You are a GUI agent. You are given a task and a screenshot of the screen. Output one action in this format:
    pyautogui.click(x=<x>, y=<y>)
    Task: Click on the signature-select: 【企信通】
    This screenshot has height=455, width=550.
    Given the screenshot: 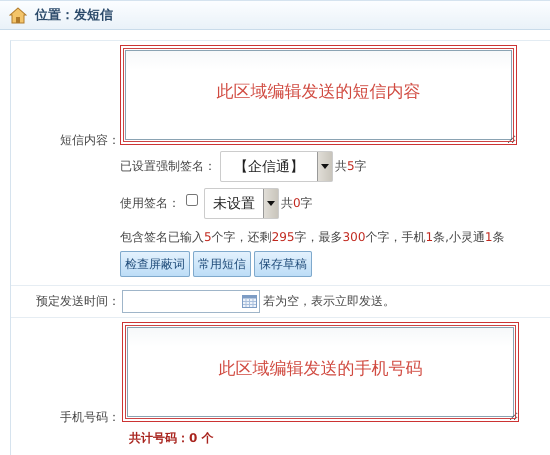 What is the action you would take?
    pyautogui.click(x=276, y=166)
    